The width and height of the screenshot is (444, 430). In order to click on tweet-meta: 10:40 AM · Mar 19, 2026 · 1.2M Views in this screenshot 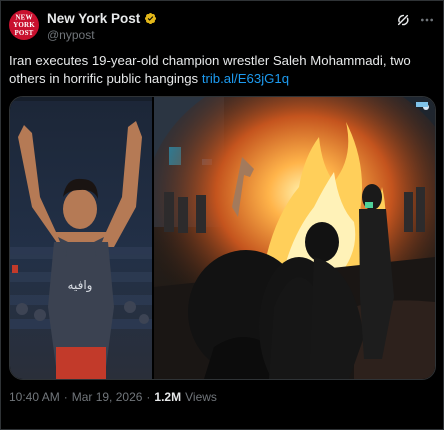, I will do `click(113, 397)`.